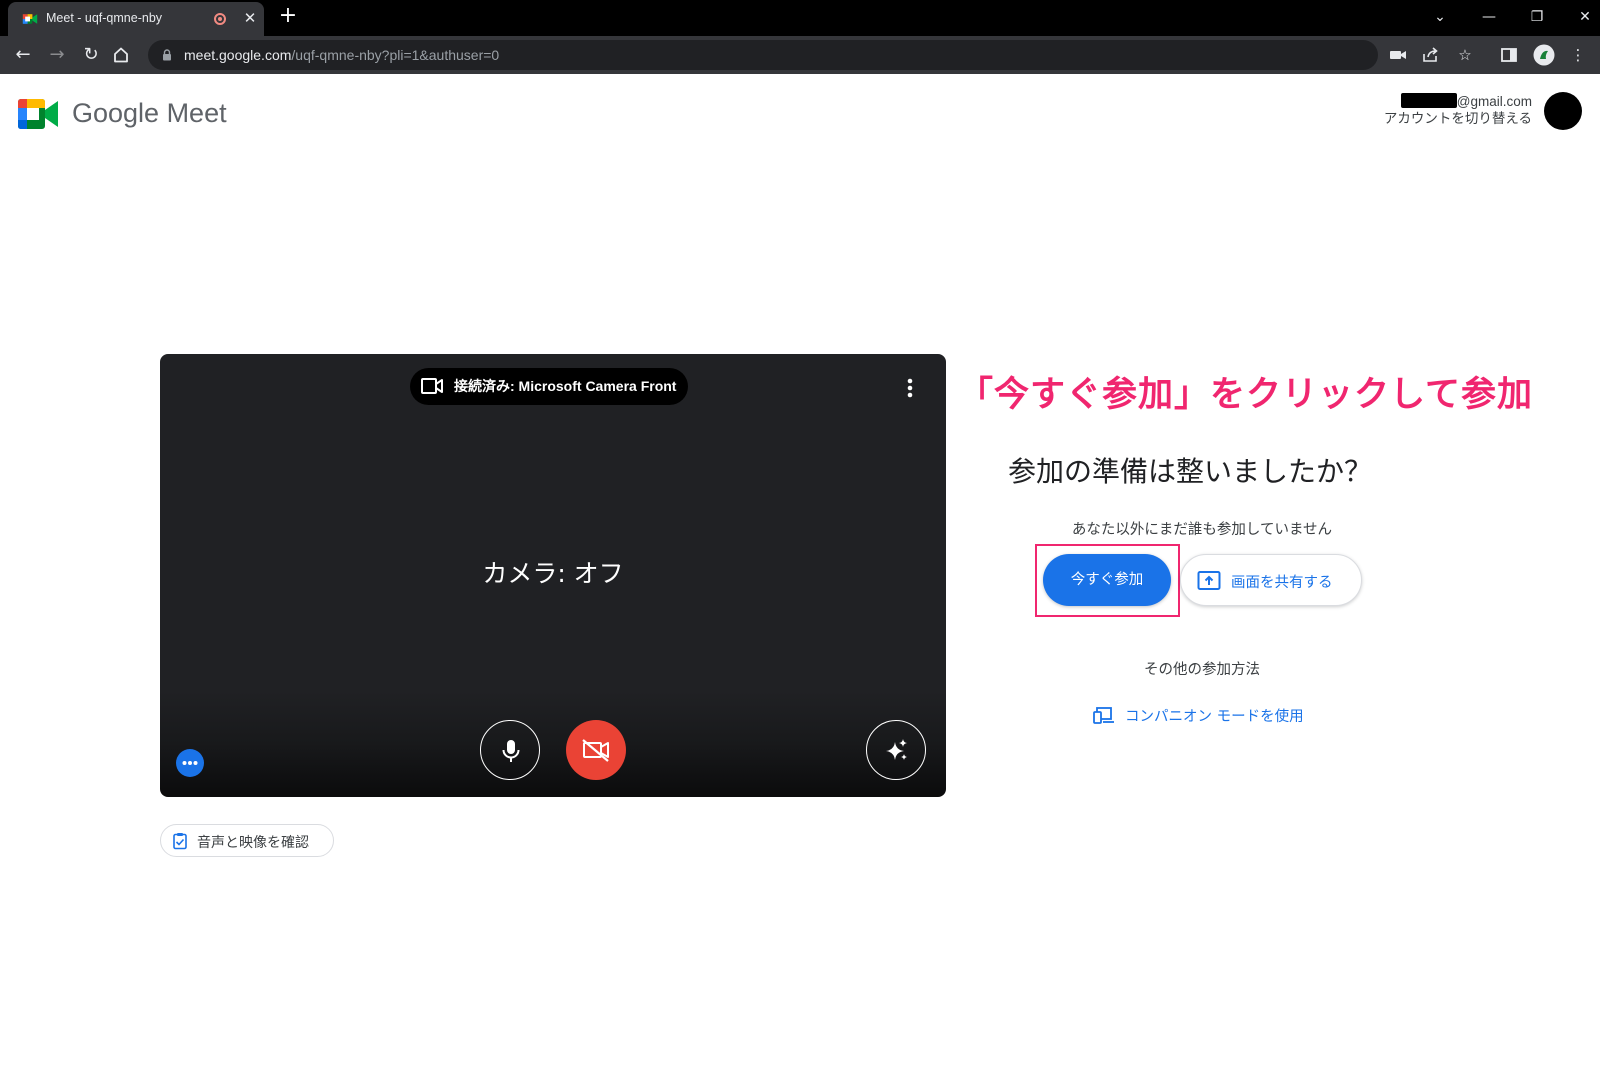 The width and height of the screenshot is (1600, 1066). What do you see at coordinates (253, 843) in the screenshot?
I see `check-audio-video-label: 音声と映像を確認` at bounding box center [253, 843].